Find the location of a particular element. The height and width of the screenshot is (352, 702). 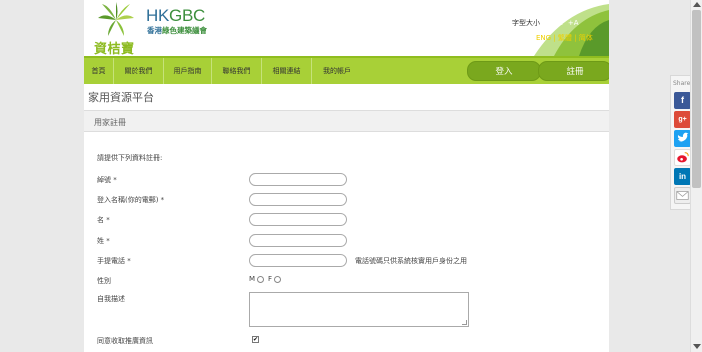

logo-subtitle: 香港綠色建築議會 is located at coordinates (177, 30).